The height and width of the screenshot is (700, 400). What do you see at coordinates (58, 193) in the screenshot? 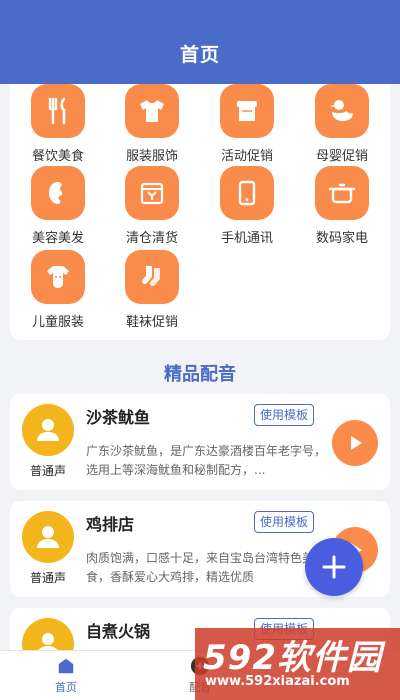
I see `face-icon` at bounding box center [58, 193].